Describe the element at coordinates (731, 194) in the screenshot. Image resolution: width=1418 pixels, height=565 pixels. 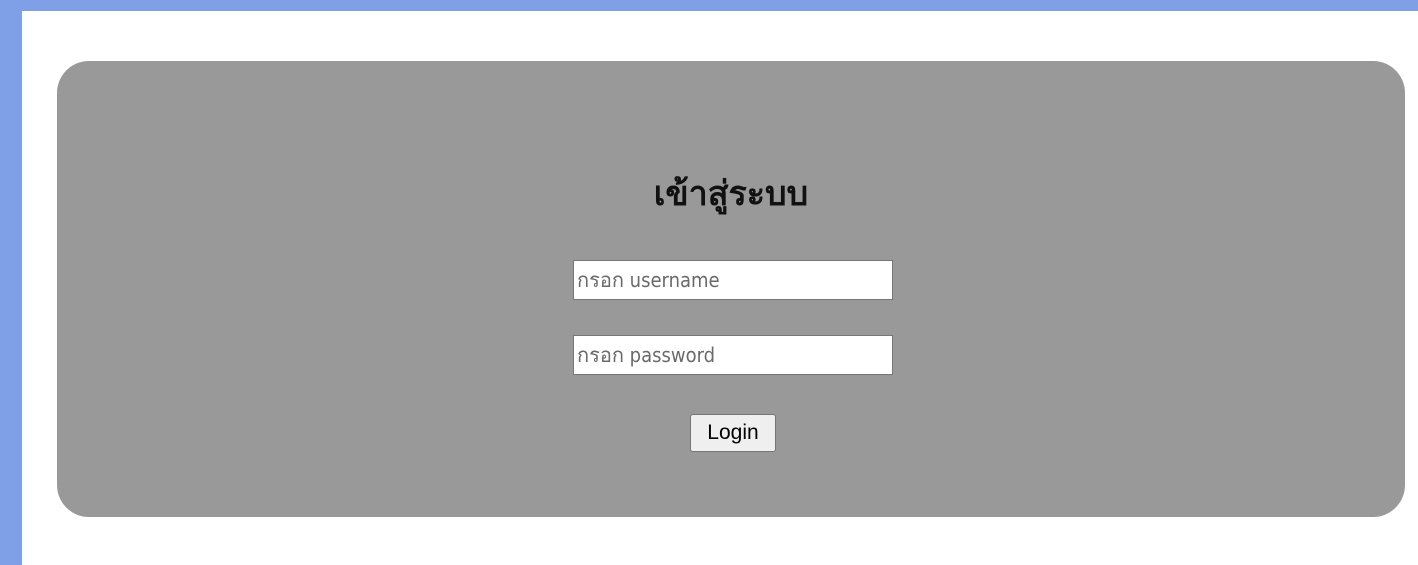
I see `page-title: เข้าสู่ระบบ` at that location.